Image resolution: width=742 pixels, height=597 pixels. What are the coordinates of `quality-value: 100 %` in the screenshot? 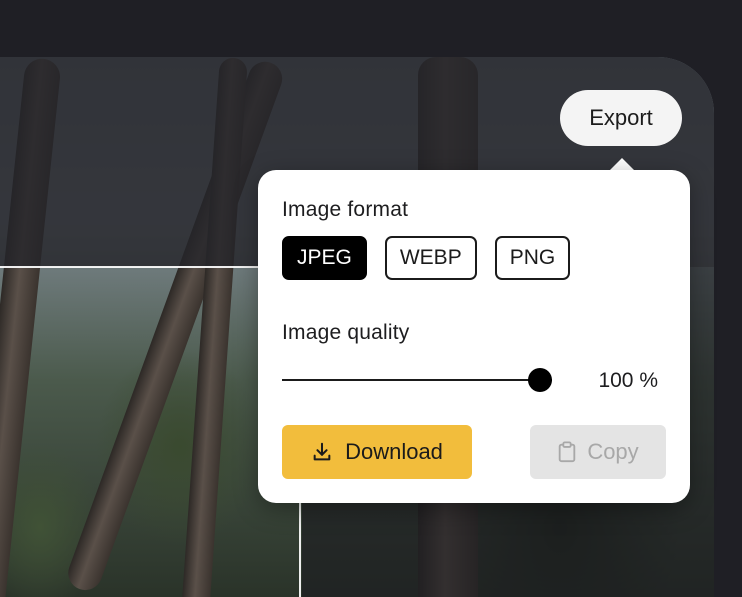 It's located at (628, 380).